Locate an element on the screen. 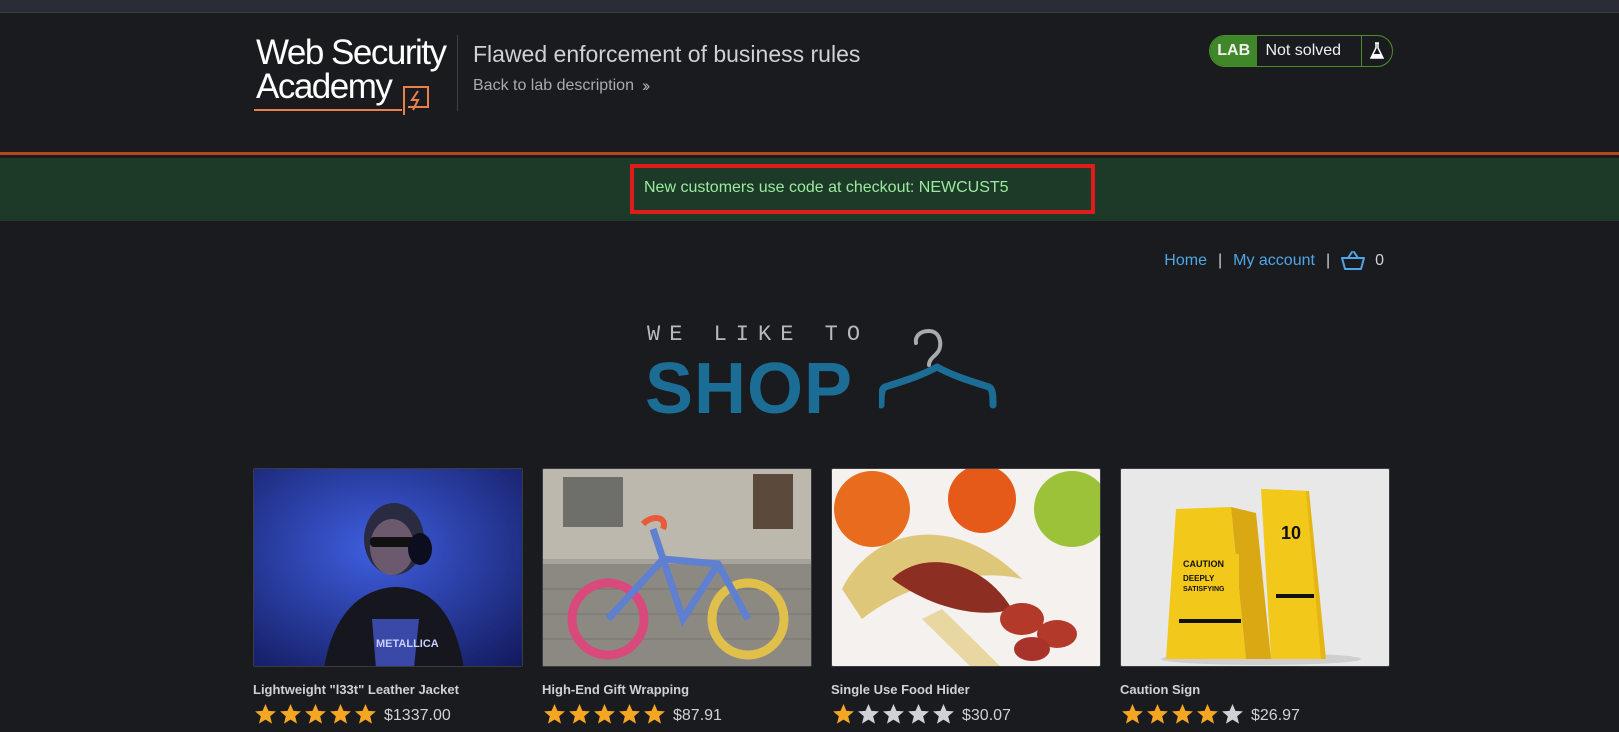 The image size is (1619, 732). double-chevron-right-icon: ›› is located at coordinates (646, 85).